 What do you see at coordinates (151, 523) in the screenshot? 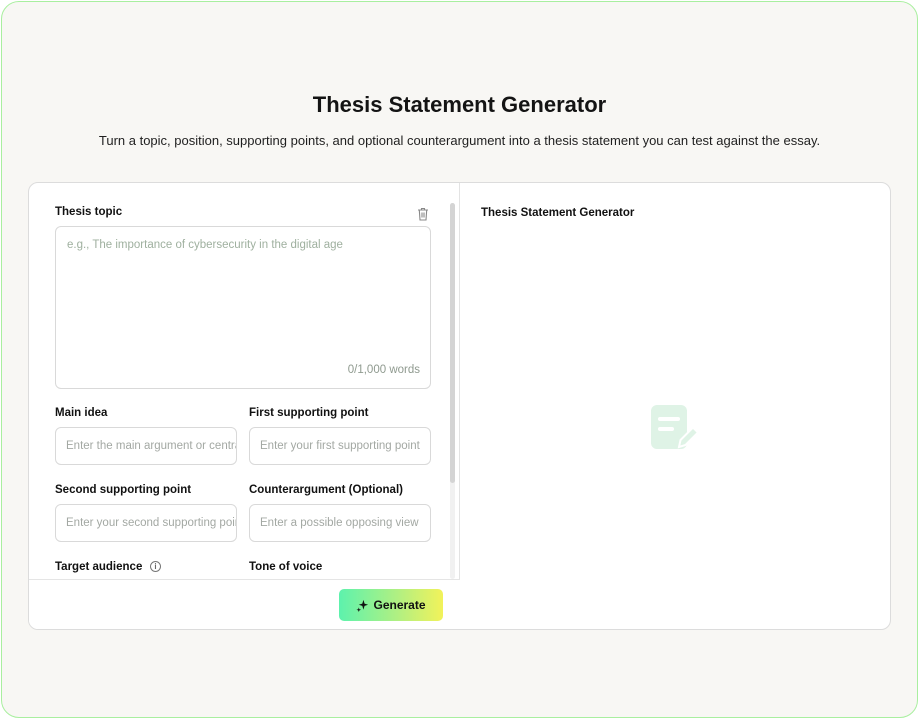
I see `second-point-placeholder: Enter your second supporting point` at bounding box center [151, 523].